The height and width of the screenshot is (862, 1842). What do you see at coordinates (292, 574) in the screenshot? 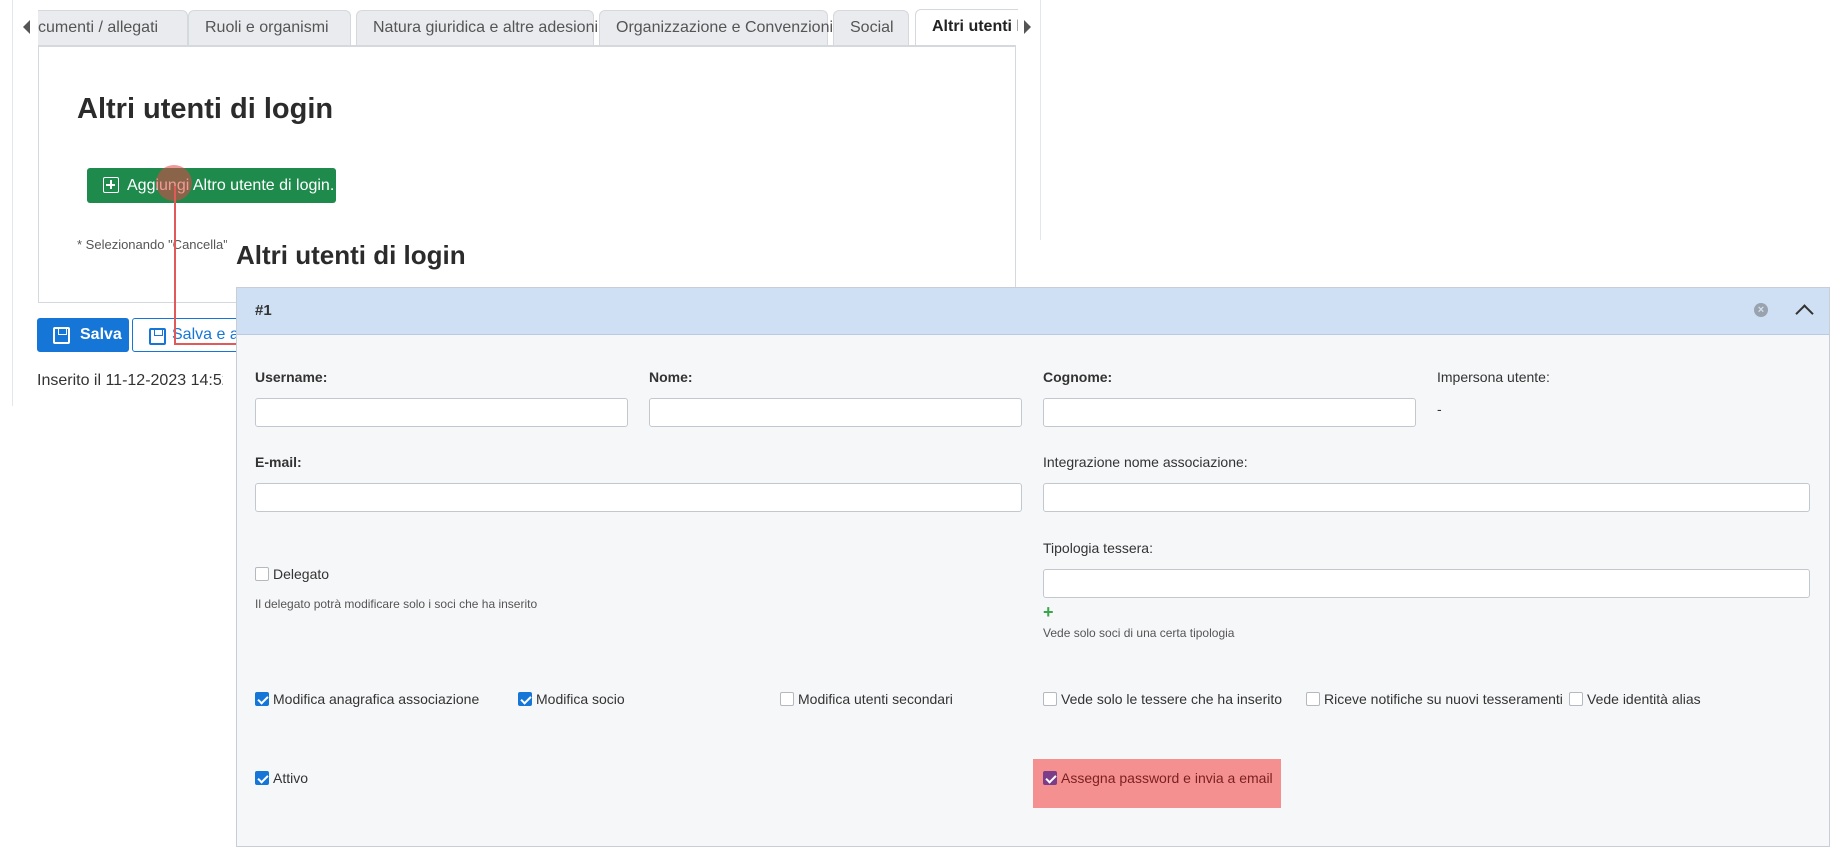
I see `delegato-checkbox: Delegato` at bounding box center [292, 574].